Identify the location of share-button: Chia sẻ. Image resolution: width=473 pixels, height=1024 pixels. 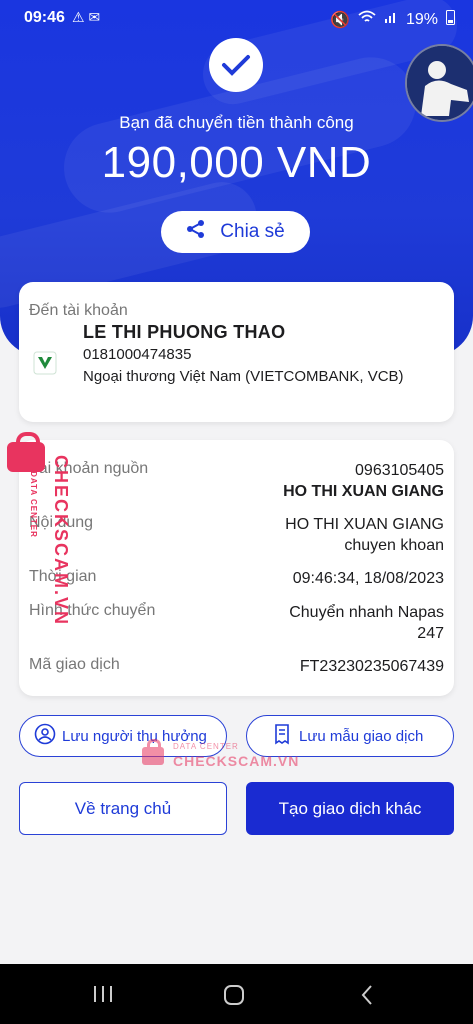
(235, 232).